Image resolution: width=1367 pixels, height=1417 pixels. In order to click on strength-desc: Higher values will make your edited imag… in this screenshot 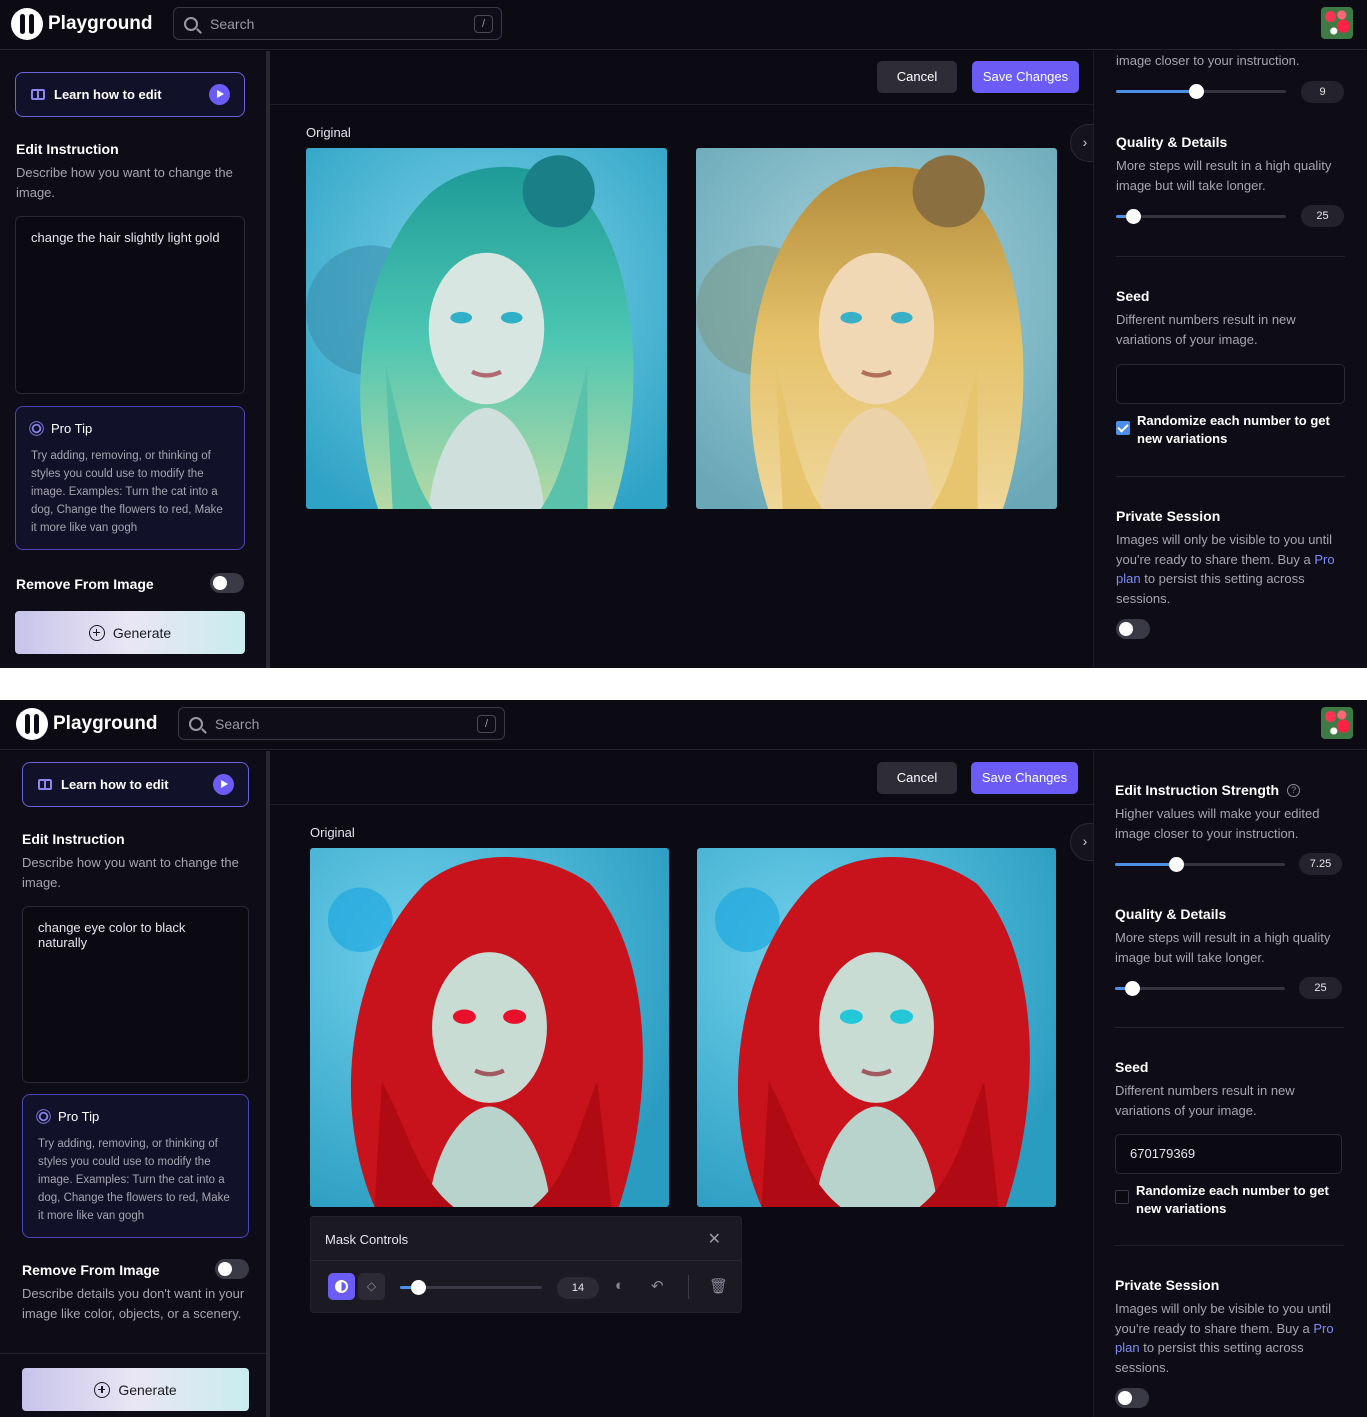, I will do `click(1217, 823)`.